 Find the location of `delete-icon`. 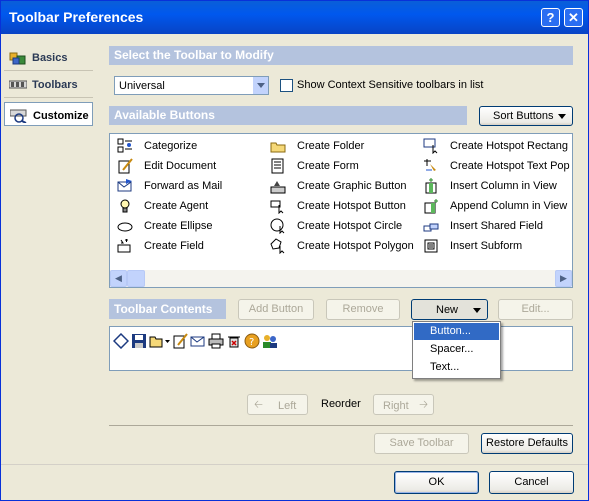

delete-icon is located at coordinates (234, 341).